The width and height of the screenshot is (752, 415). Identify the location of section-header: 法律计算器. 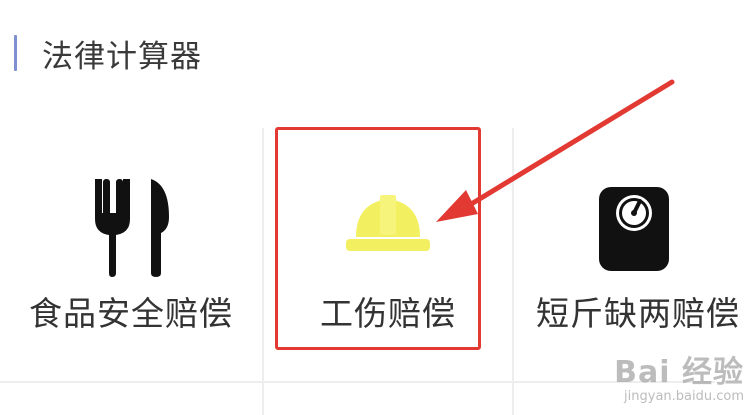
(108, 54).